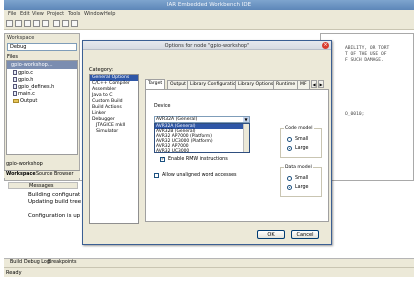 The height and width of the screenshot is (282, 416). What do you see at coordinates (305, 234) in the screenshot?
I see `cancel-button: Cancel` at bounding box center [305, 234].